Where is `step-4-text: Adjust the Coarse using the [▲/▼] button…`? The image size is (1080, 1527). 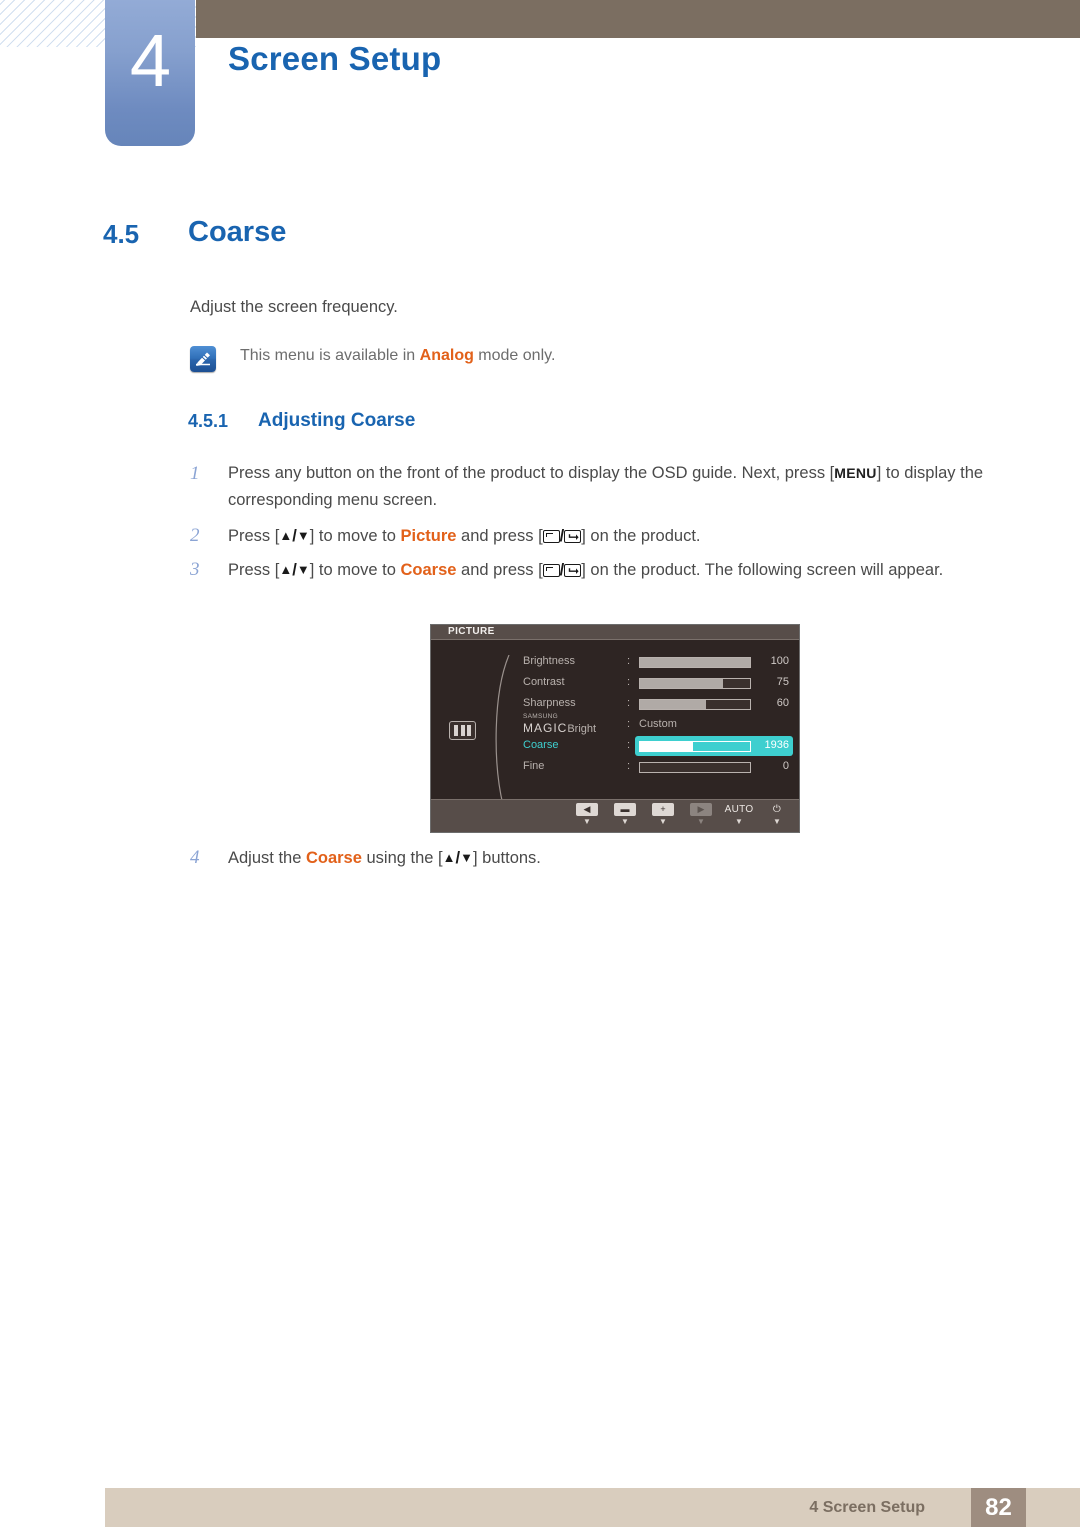
step-4-text: Adjust the Coarse using the [▲/▼] button… is located at coordinates (384, 858).